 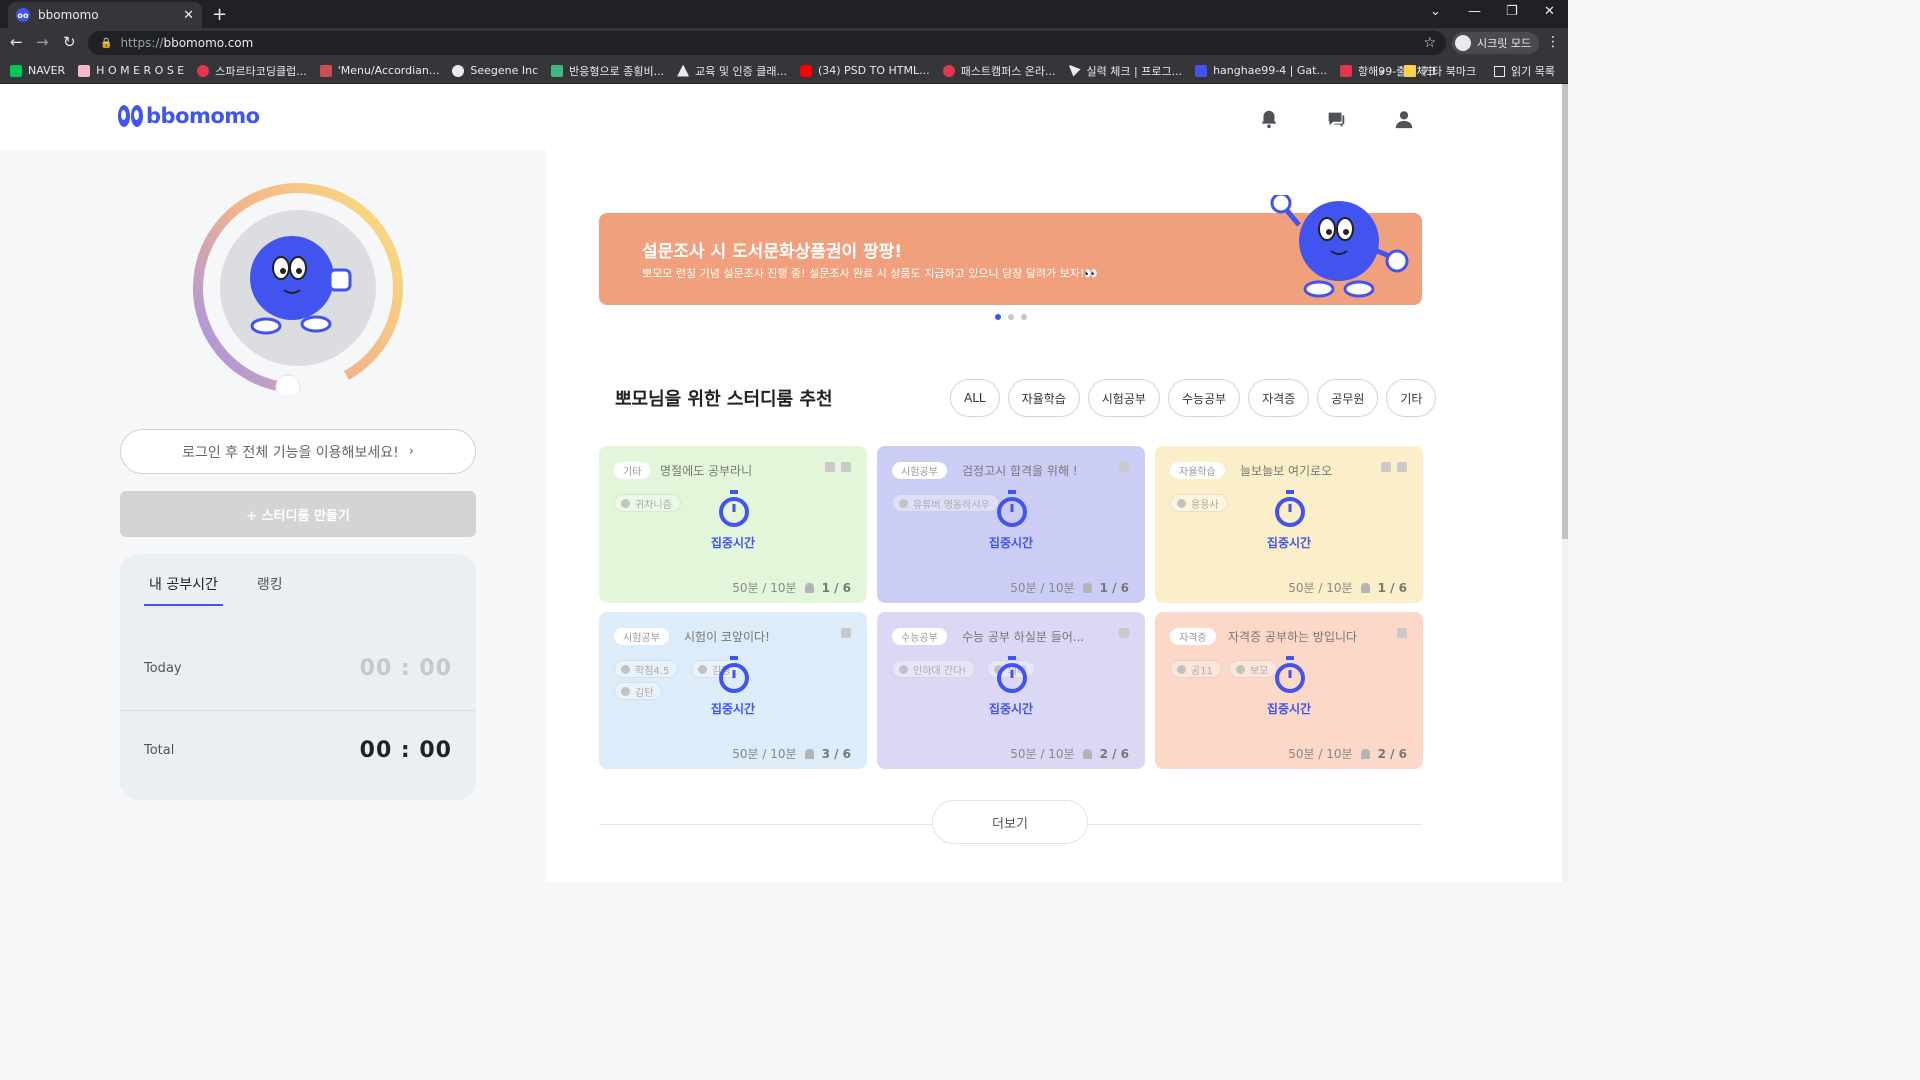 What do you see at coordinates (1553, 42) in the screenshot?
I see `browser-menu-icon: ⋮` at bounding box center [1553, 42].